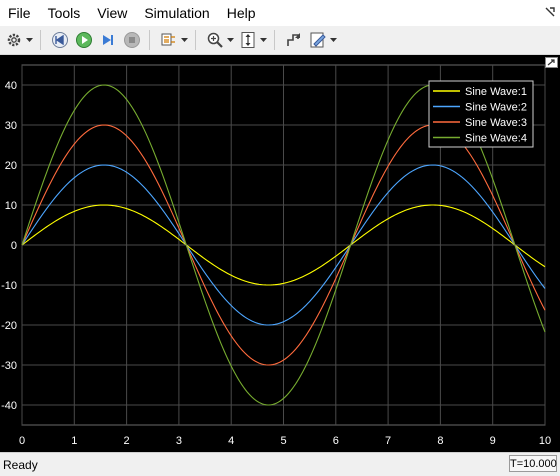  I want to click on x-tick-label: 1, so click(74, 441).